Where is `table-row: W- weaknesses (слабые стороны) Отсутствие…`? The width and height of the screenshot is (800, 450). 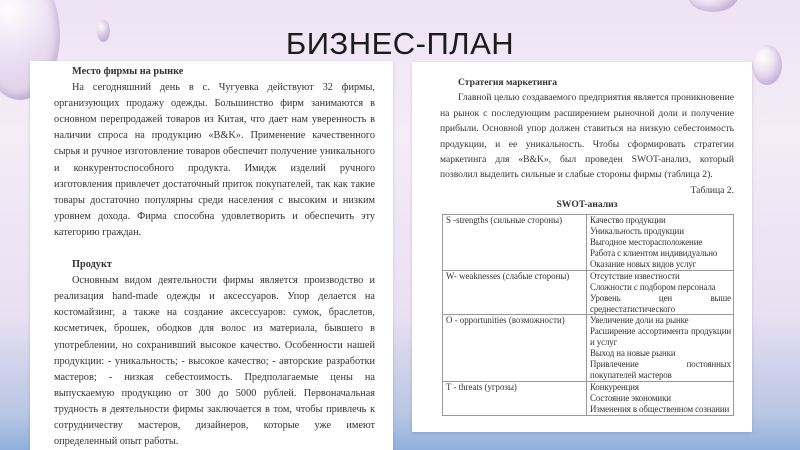 table-row: W- weaknesses (слабые стороны) Отсутствие… is located at coordinates (588, 292).